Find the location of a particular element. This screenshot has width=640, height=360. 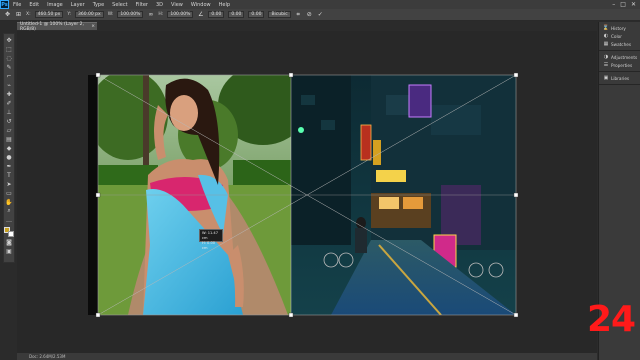

hand-tool-icon: ✋ is located at coordinates (9, 202).